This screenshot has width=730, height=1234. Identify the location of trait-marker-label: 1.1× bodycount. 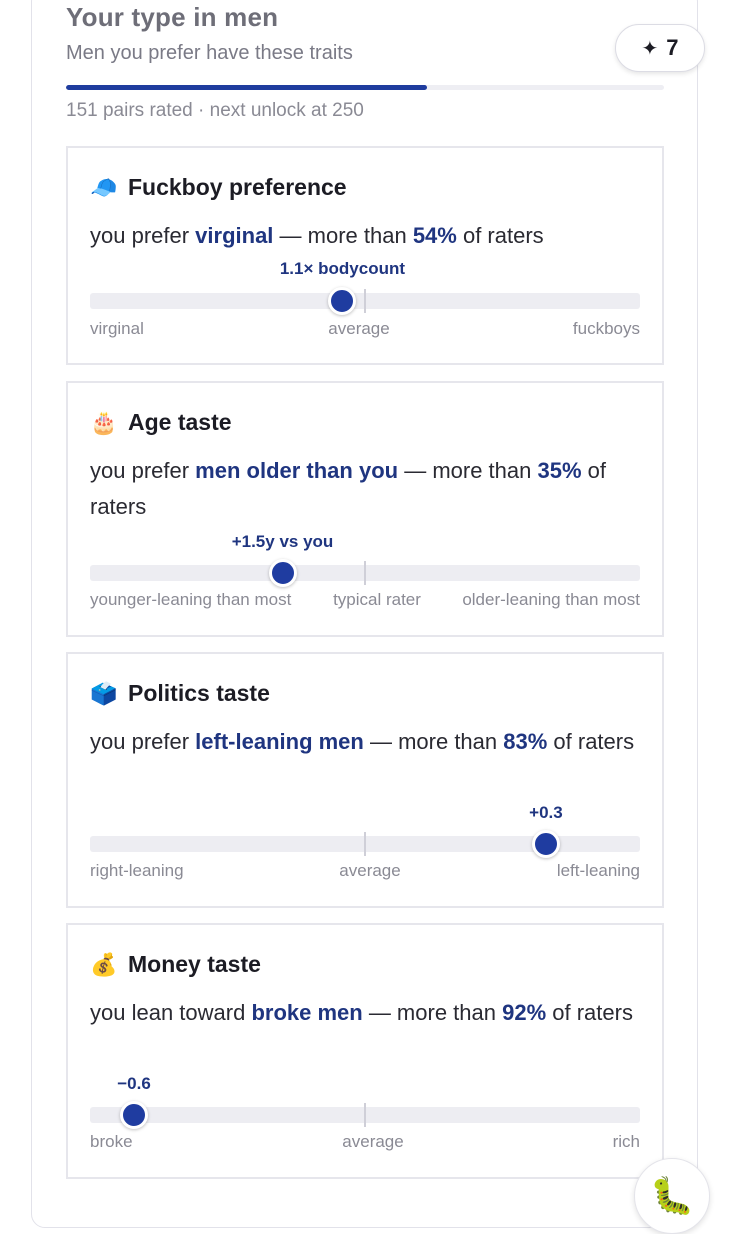
(342, 268).